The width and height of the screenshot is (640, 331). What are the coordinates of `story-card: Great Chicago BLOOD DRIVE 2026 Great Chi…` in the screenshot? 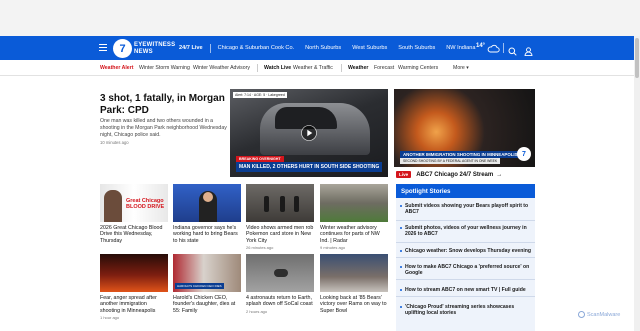 It's located at (134, 214).